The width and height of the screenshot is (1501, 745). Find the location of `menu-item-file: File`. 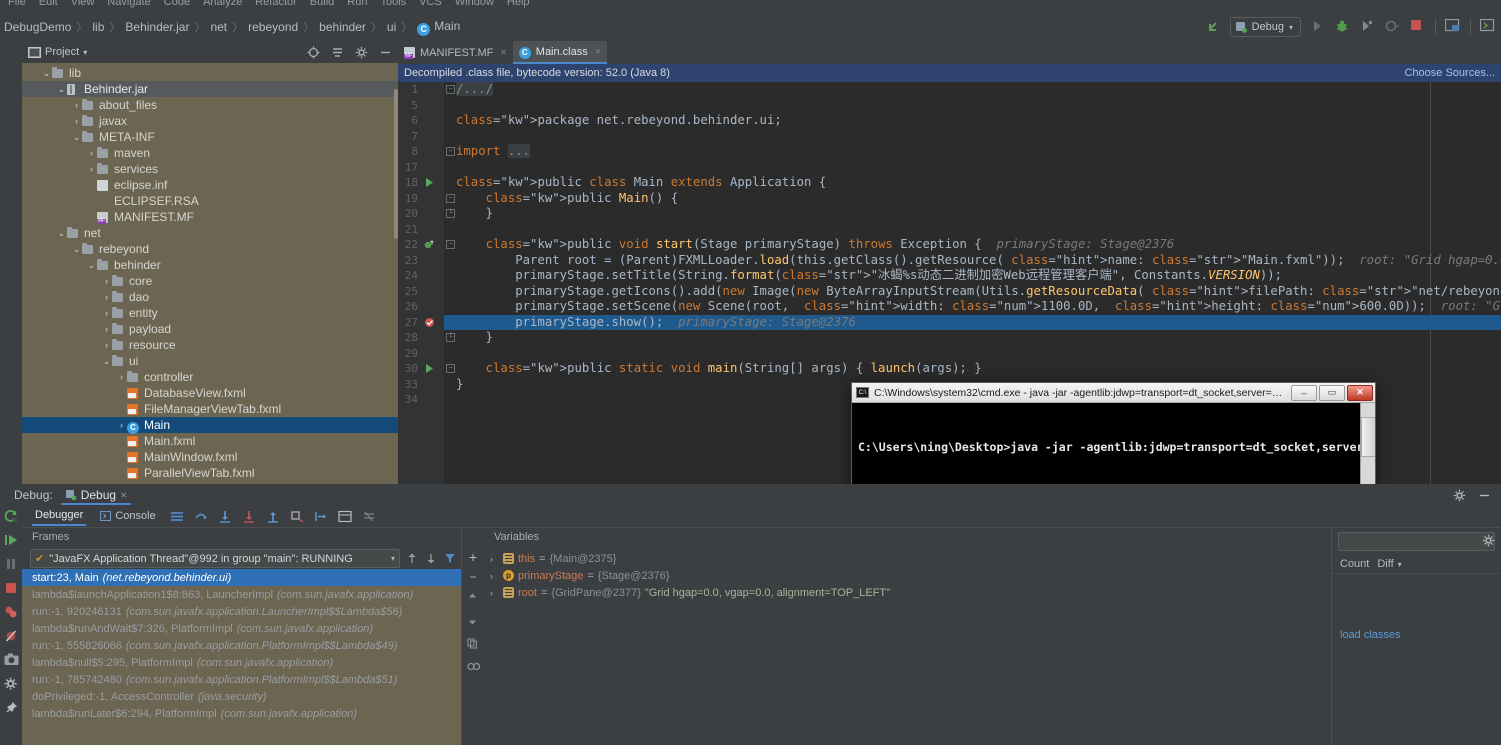

menu-item-file: File is located at coordinates (17, 4).